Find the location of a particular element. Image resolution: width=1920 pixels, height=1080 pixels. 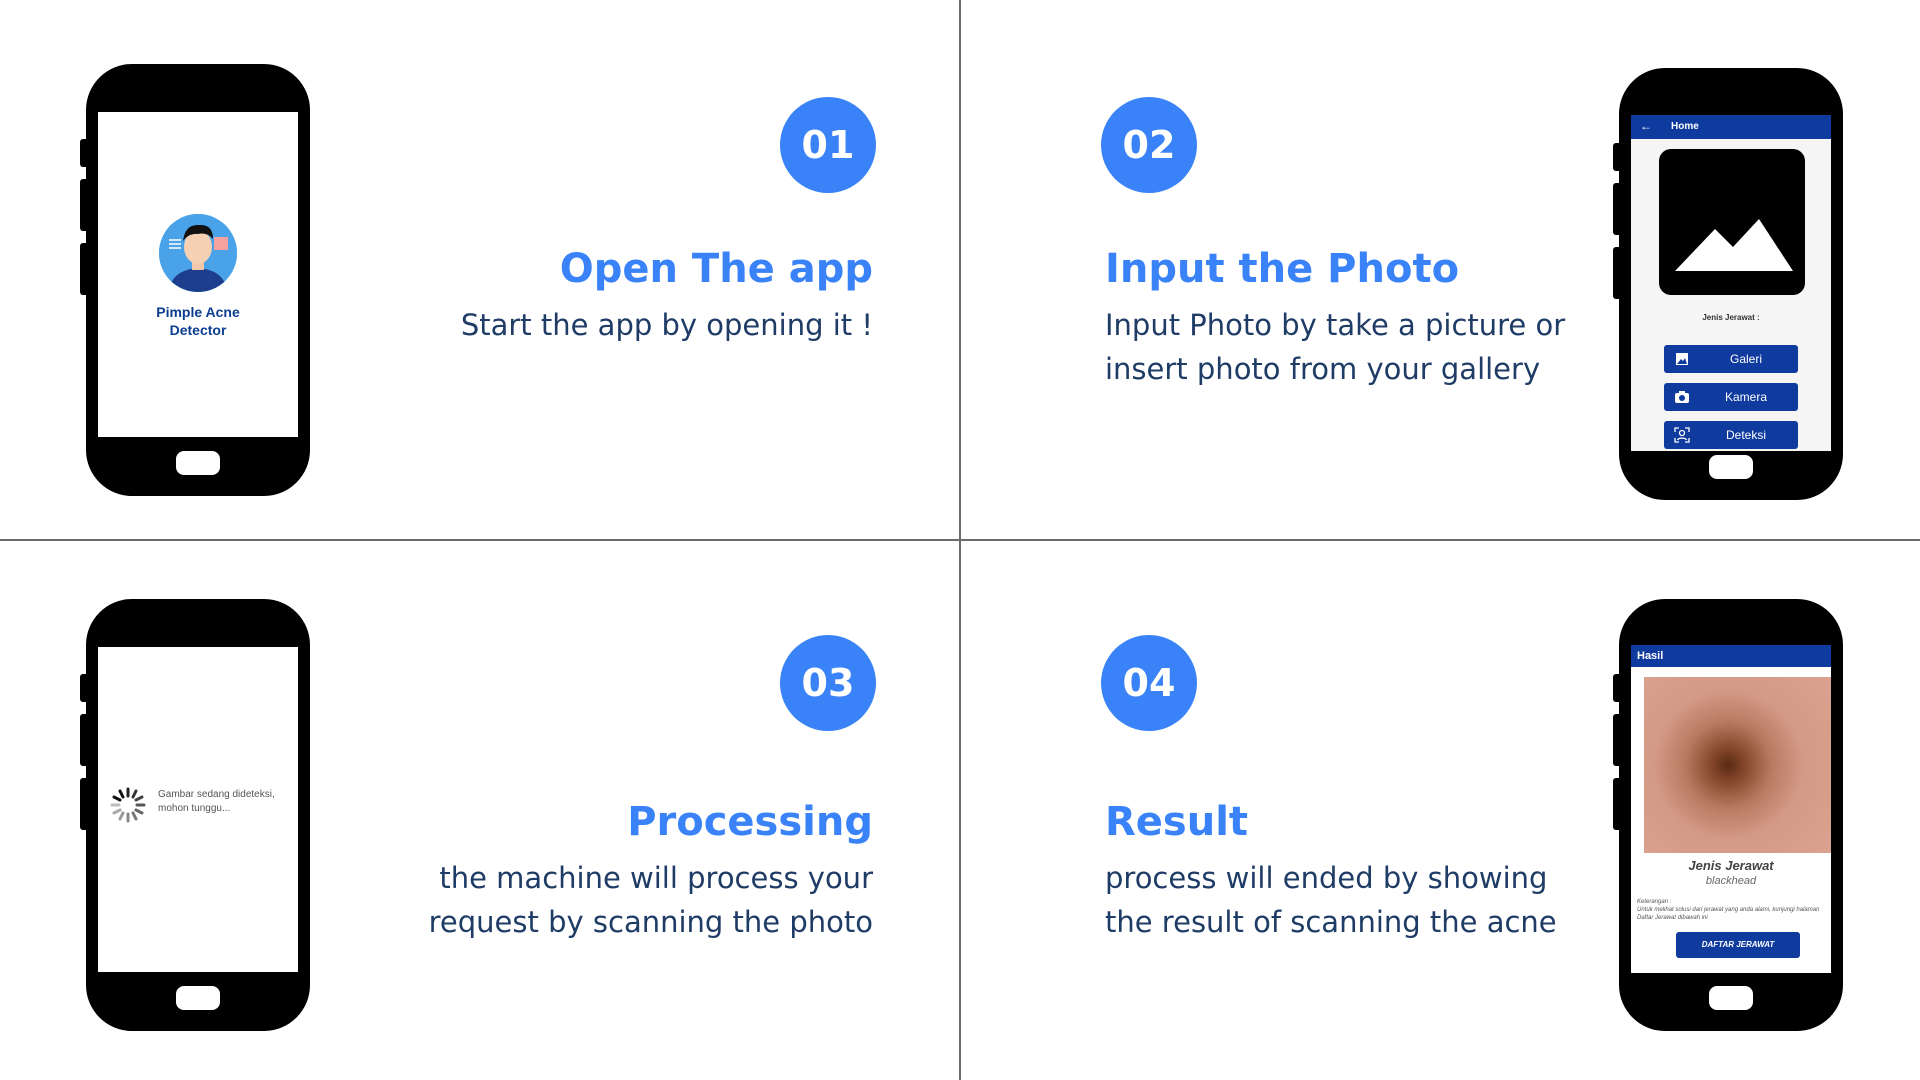

result-value: blackhead is located at coordinates (1731, 881).